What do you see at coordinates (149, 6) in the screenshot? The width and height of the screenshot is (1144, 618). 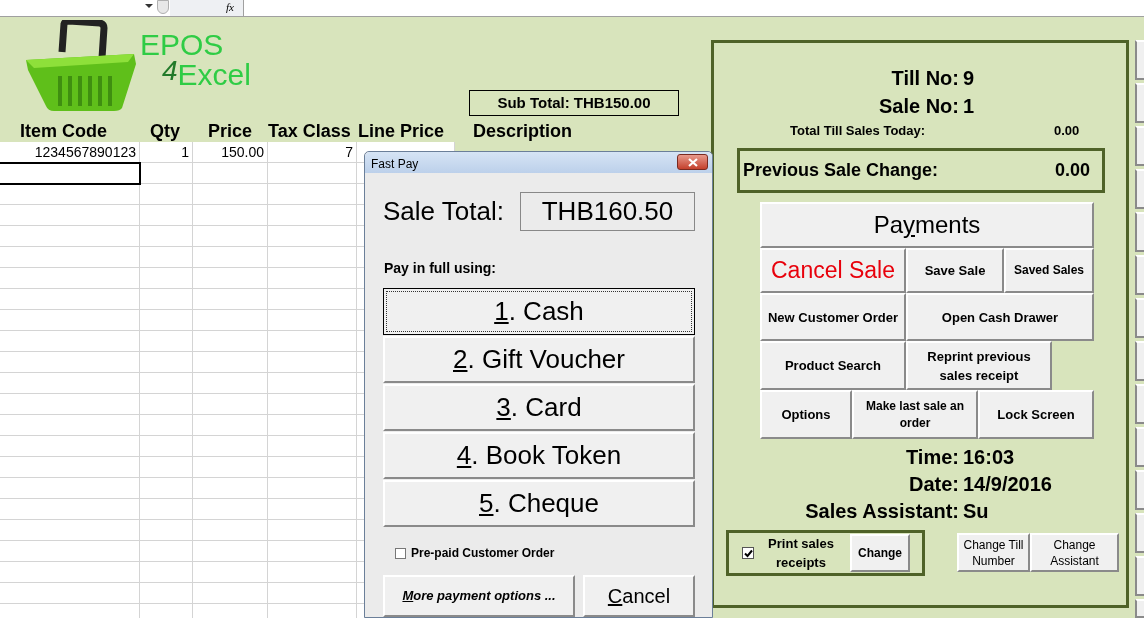 I see `dropdown-caret-icon` at bounding box center [149, 6].